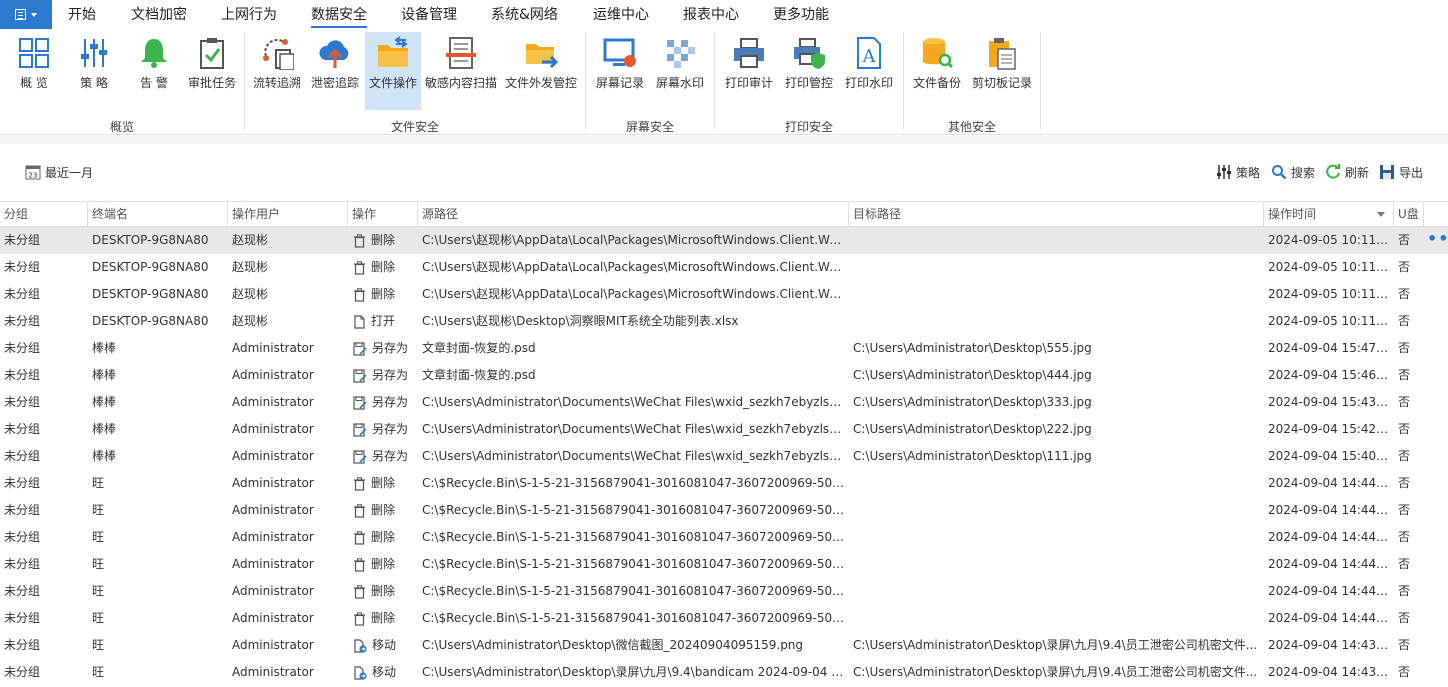 The image size is (1448, 687). Describe the element at coordinates (288, 214) in the screenshot. I see `column-header-user: 操作用户` at that location.